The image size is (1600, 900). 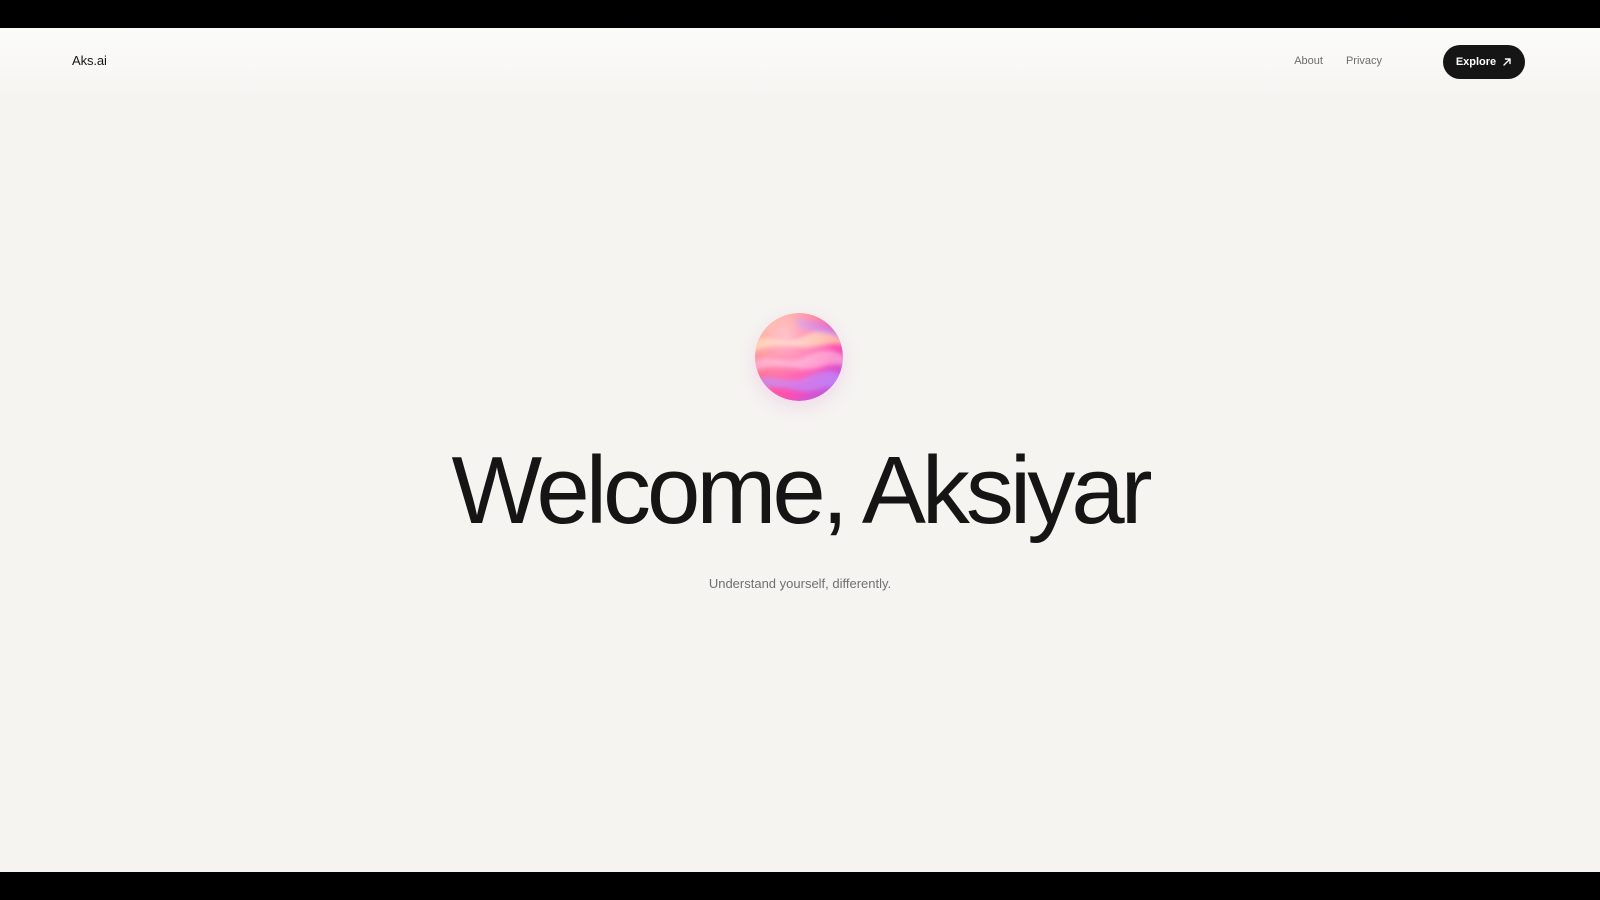 What do you see at coordinates (1364, 61) in the screenshot?
I see `nav-link-privacy: Privacy` at bounding box center [1364, 61].